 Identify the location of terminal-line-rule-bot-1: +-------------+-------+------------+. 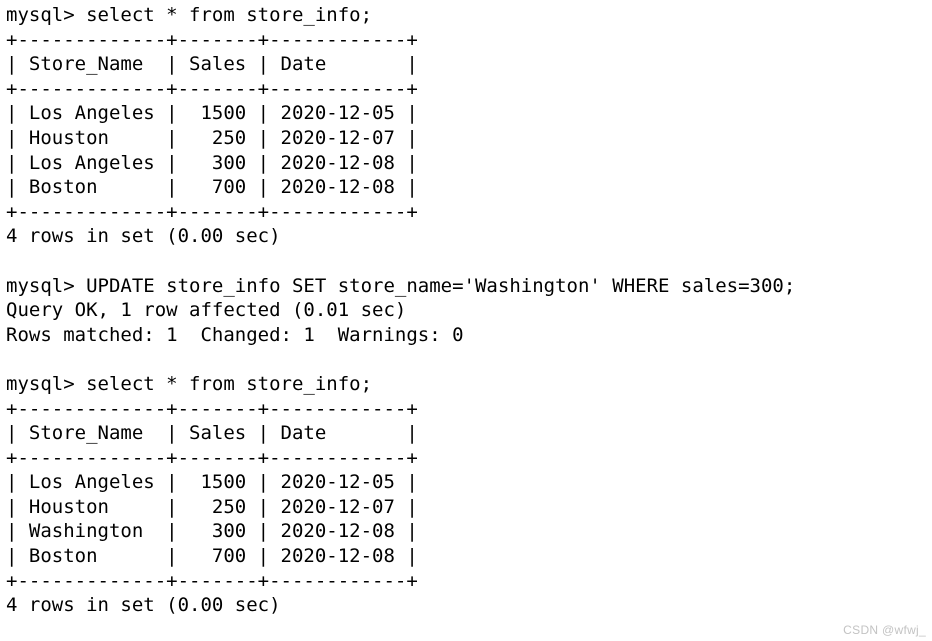
(212, 211).